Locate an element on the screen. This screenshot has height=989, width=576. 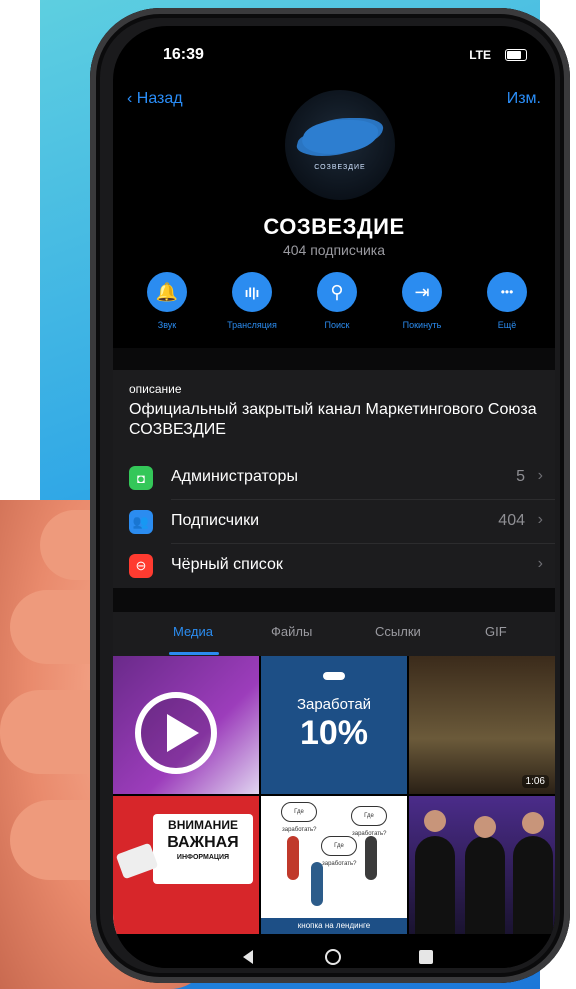
nav-home-icon is located at coordinates (333, 957).